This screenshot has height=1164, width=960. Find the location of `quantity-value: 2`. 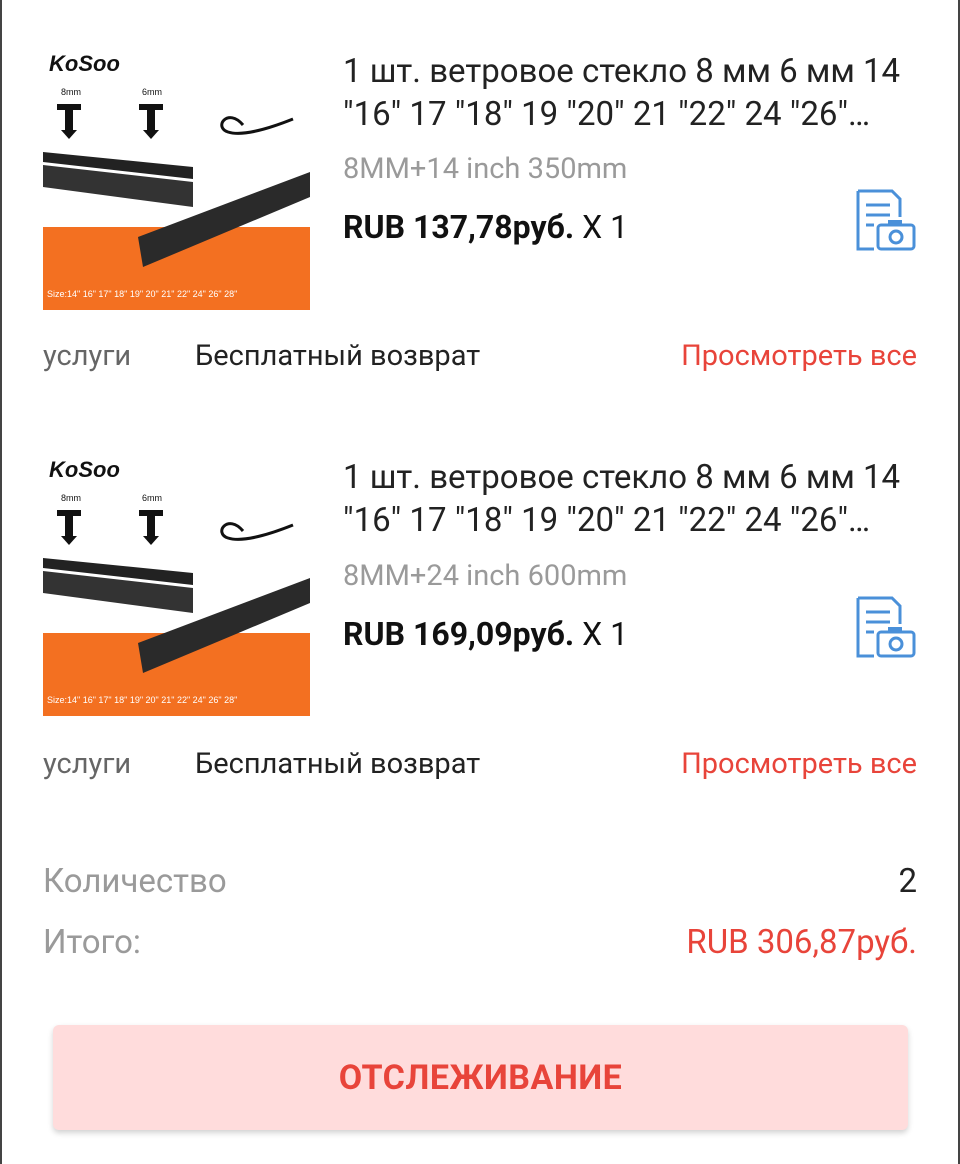

quantity-value: 2 is located at coordinates (907, 881).